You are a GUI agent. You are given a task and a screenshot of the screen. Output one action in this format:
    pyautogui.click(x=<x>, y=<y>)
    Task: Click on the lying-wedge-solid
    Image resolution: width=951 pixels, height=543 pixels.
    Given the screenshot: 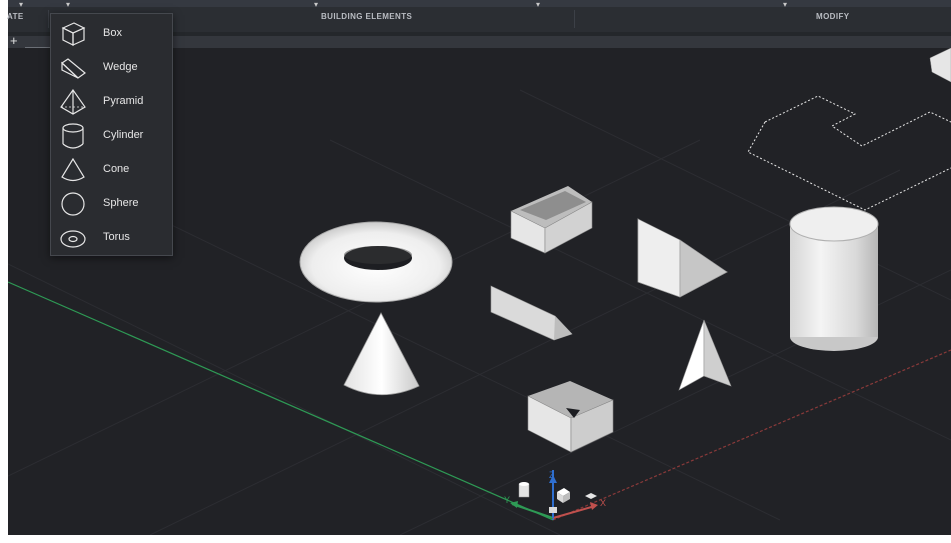 What is the action you would take?
    pyautogui.click(x=531, y=313)
    